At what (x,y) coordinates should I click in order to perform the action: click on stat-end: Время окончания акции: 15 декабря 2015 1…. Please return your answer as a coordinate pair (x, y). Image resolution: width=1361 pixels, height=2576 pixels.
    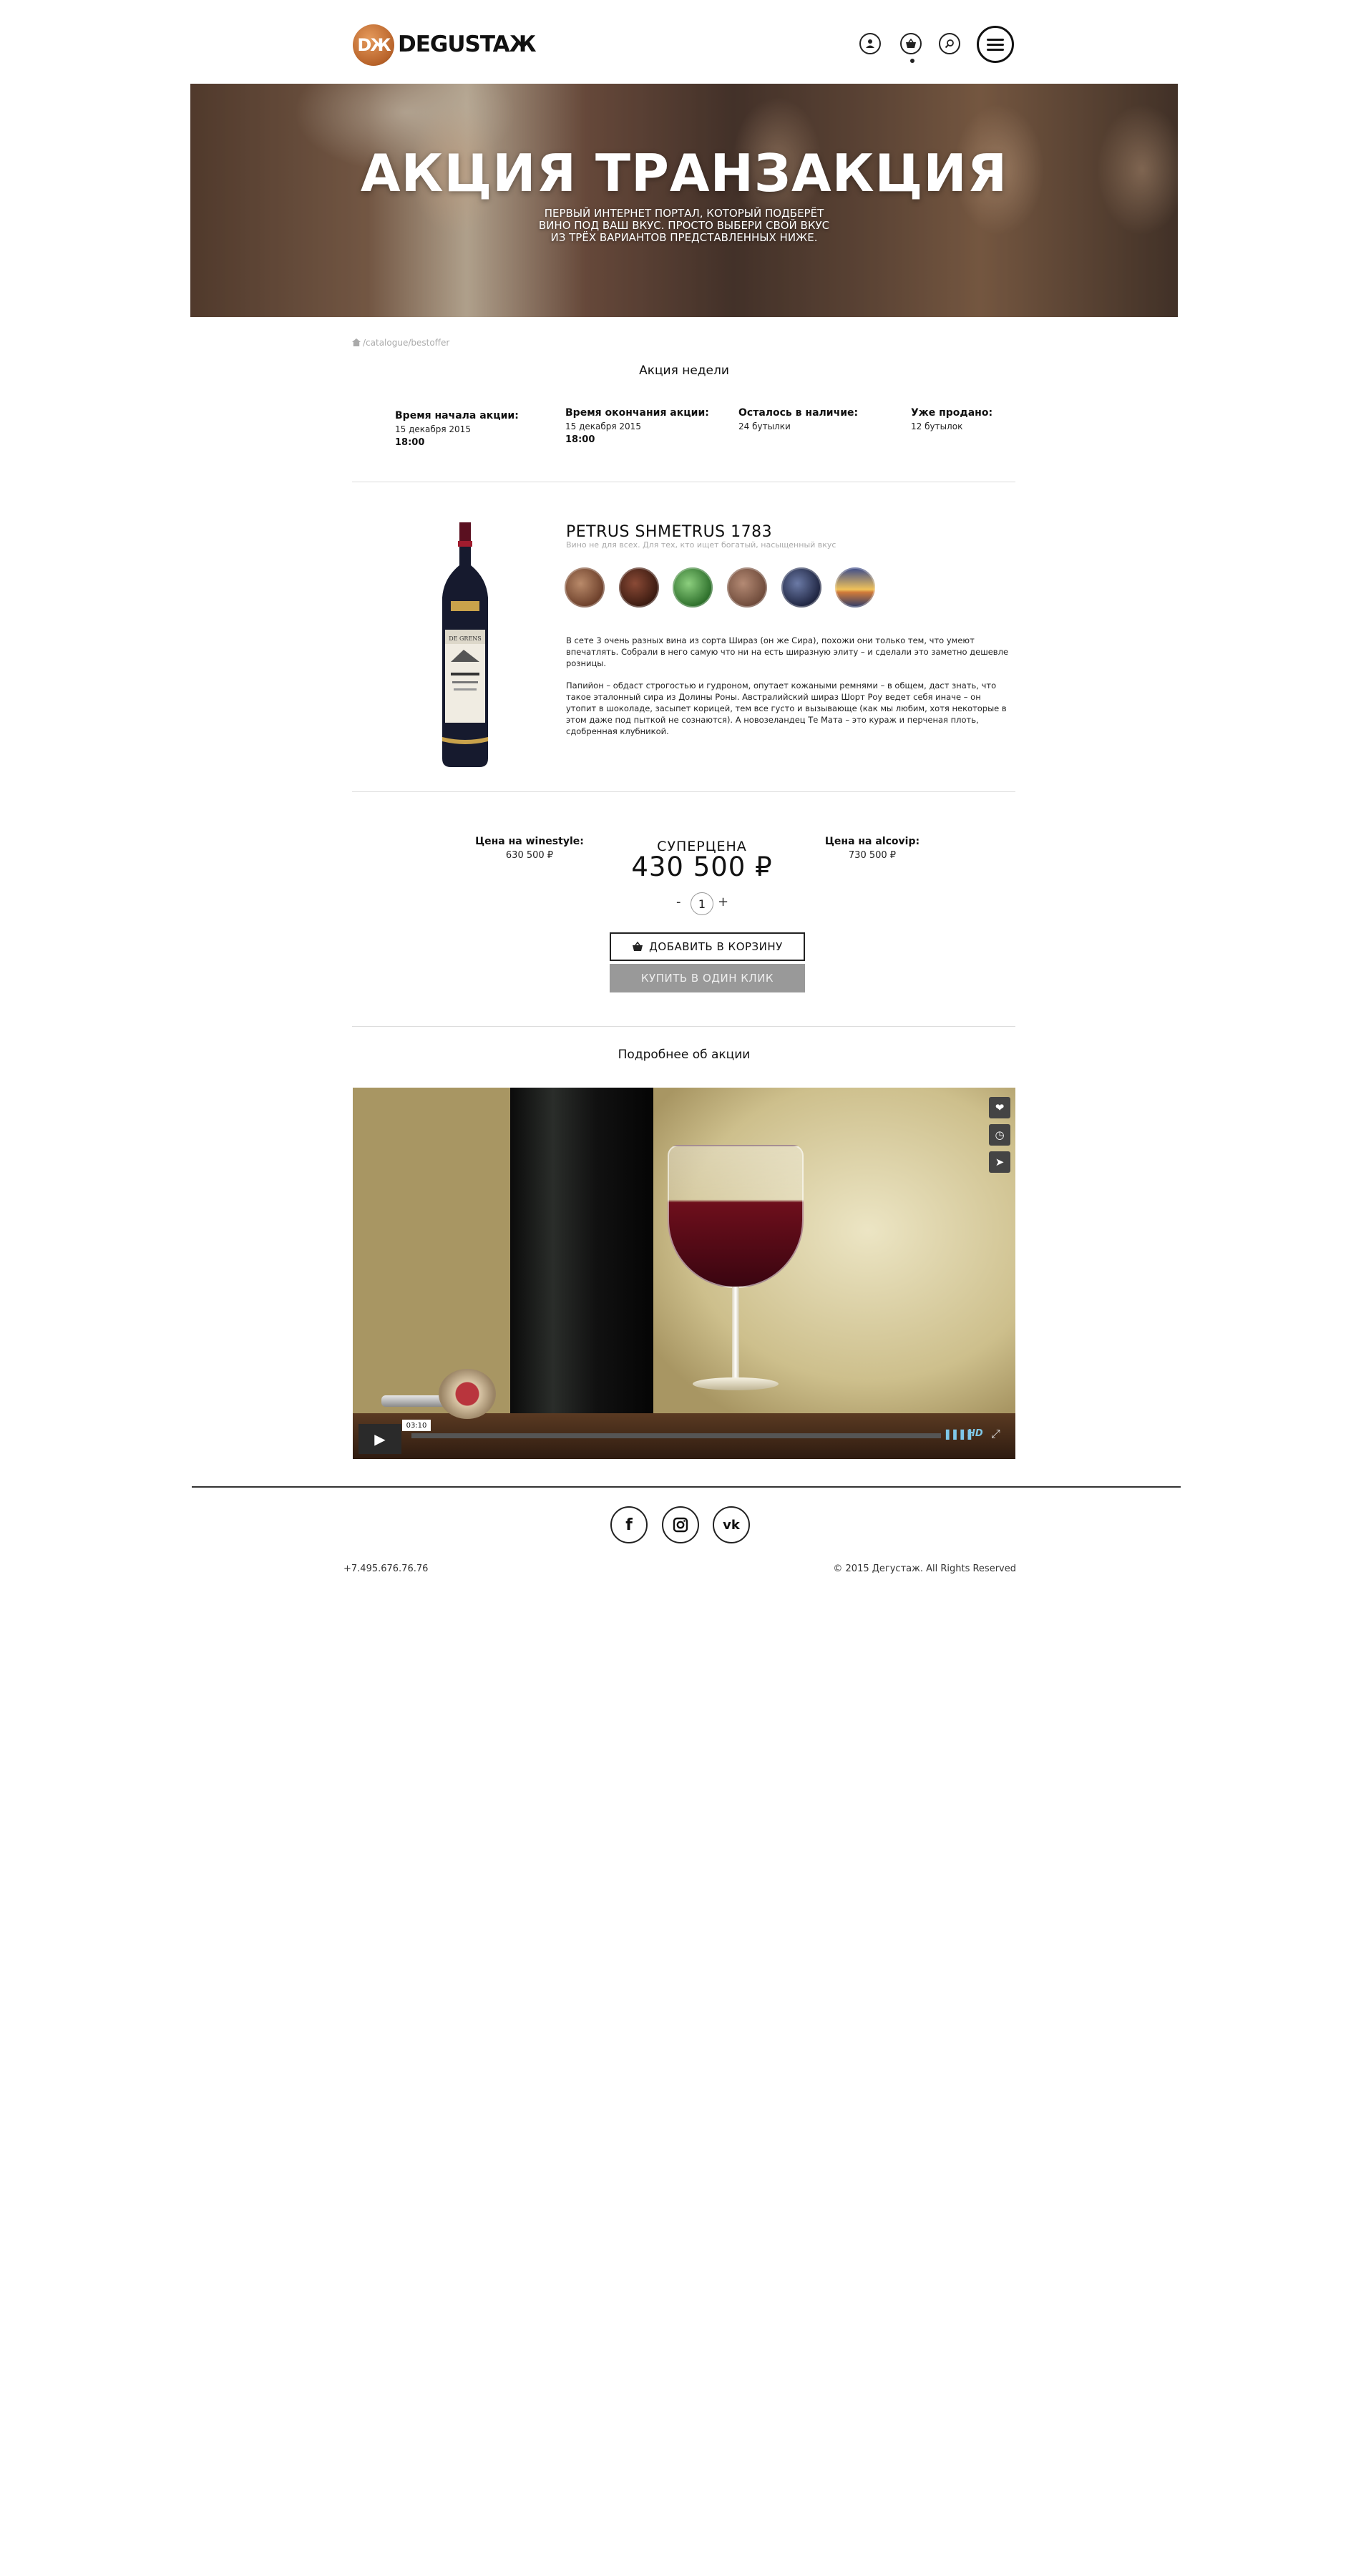
    Looking at the image, I should click on (637, 426).